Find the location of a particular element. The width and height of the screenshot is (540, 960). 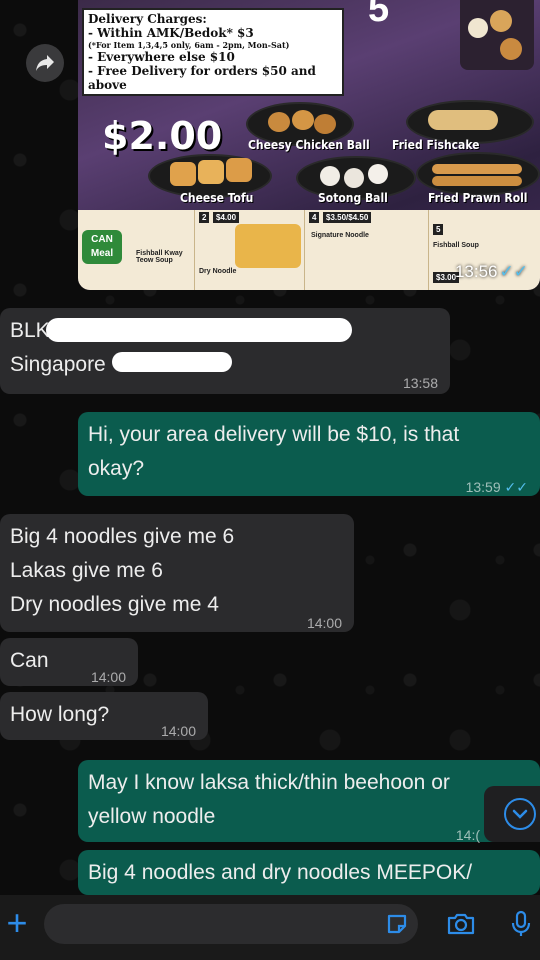

forward-icon is located at coordinates (45, 63).